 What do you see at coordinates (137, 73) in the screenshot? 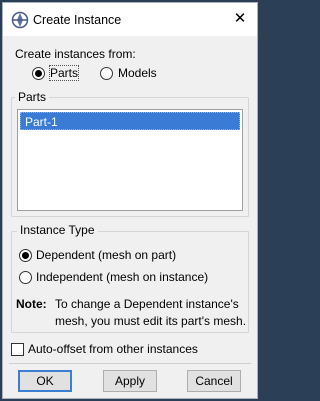
I see `models-radio-label: Models` at bounding box center [137, 73].